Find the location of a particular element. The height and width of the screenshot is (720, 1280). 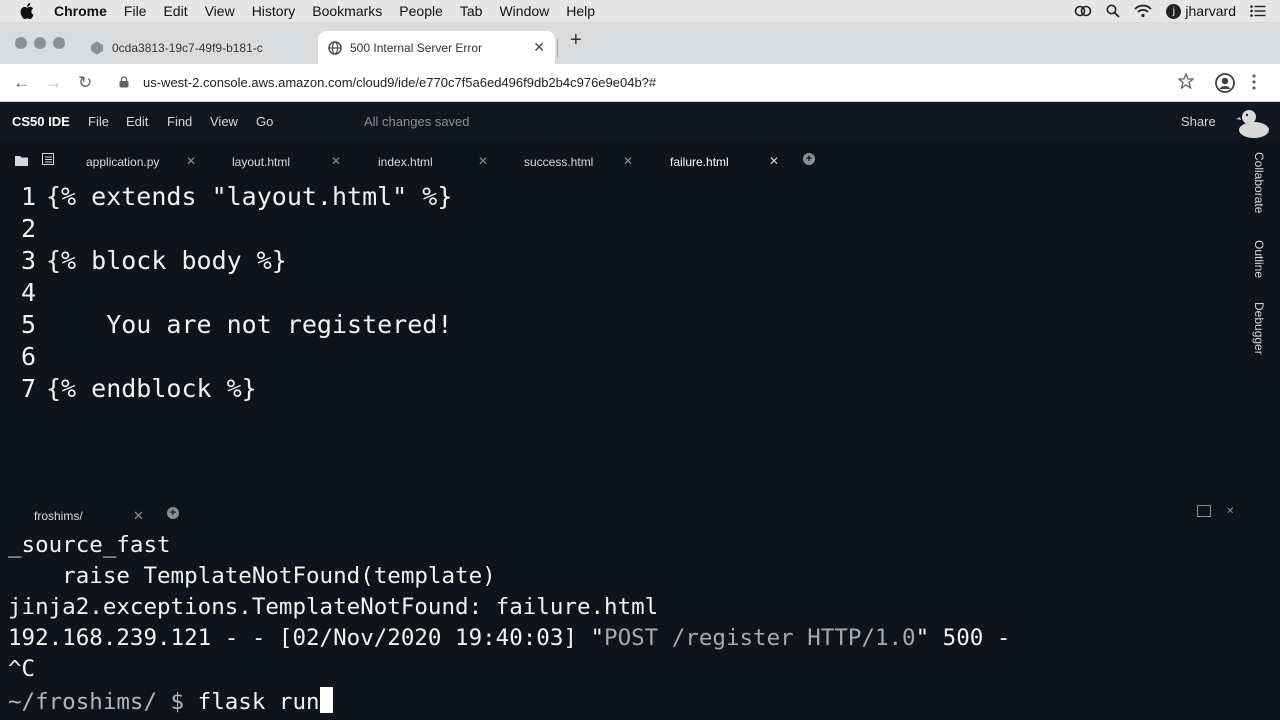

more-menu-icon is located at coordinates (1254, 84).